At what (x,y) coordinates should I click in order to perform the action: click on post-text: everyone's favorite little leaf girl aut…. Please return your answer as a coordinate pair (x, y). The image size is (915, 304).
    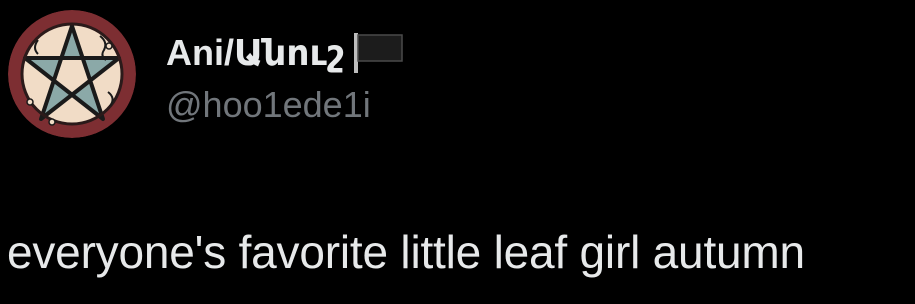
    Looking at the image, I should click on (406, 252).